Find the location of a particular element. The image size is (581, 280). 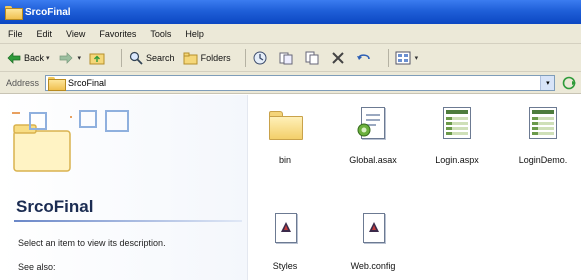

delete-button is located at coordinates (339, 58).